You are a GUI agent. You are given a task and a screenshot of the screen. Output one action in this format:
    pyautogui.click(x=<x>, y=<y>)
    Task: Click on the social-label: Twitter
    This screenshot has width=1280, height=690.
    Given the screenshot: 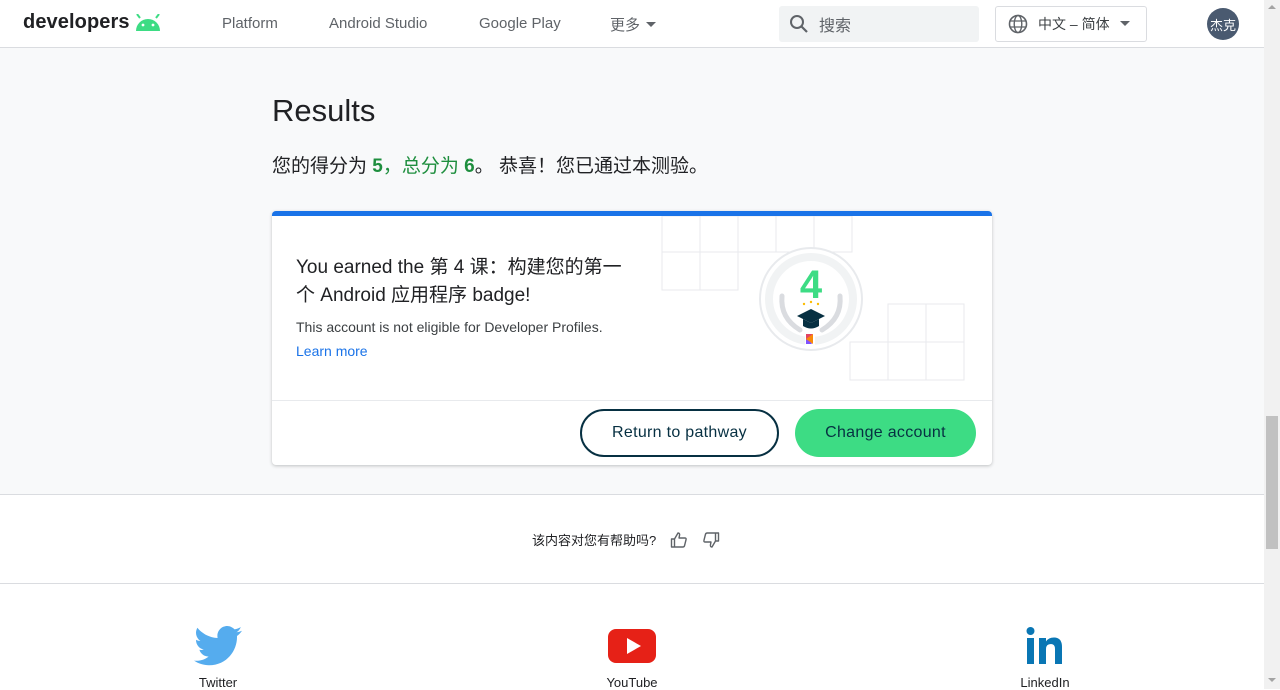 What is the action you would take?
    pyautogui.click(x=218, y=682)
    